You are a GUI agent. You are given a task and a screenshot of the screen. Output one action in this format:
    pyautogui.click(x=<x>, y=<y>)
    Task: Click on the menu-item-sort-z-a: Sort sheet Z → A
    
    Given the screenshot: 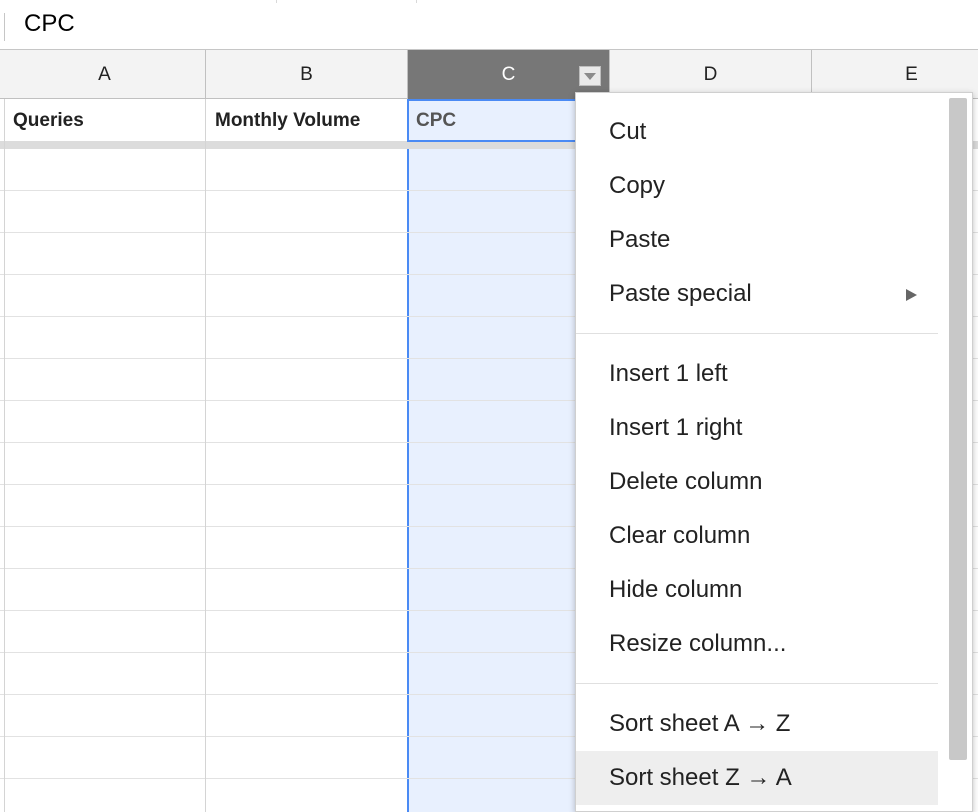 What is the action you would take?
    pyautogui.click(x=757, y=778)
    